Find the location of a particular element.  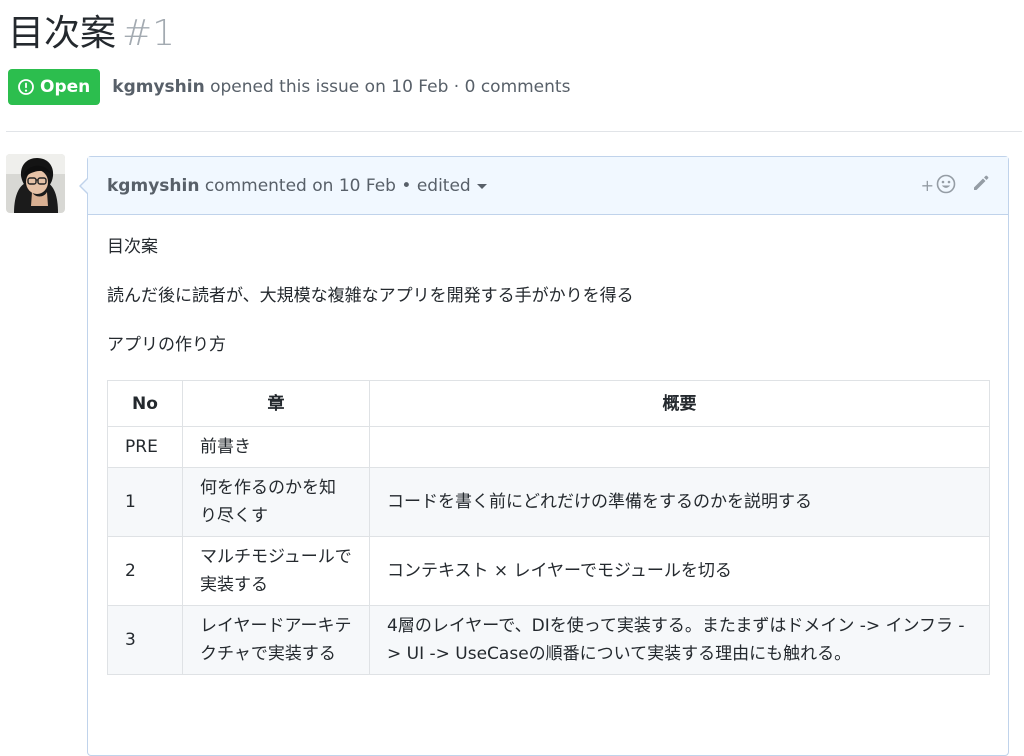

table-cell-no: PRE is located at coordinates (145, 447).